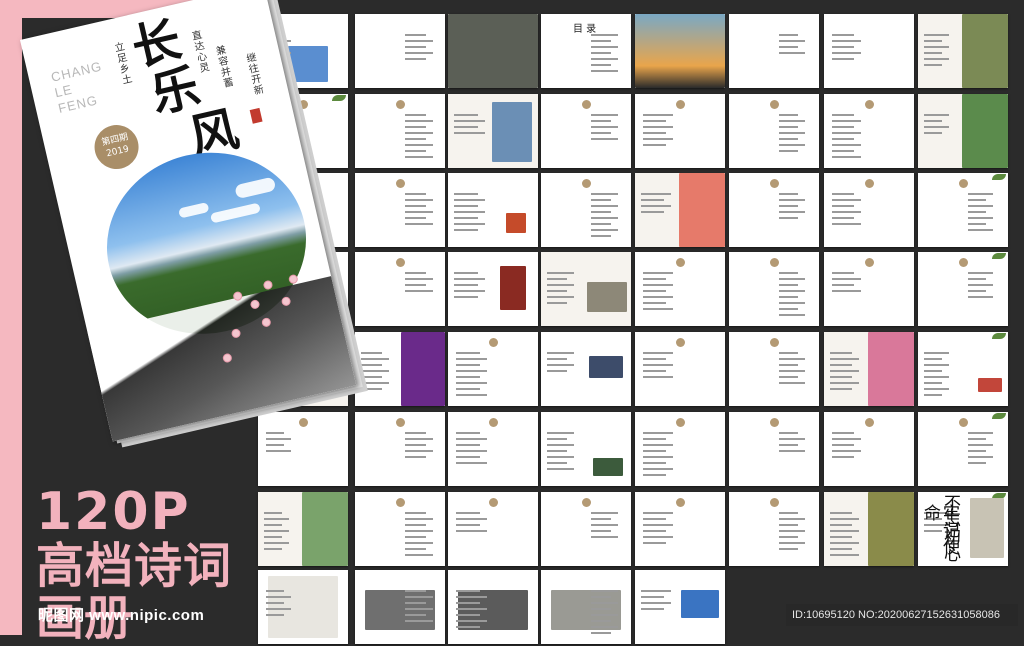 Image resolution: width=1024 pixels, height=646 pixels. I want to click on cover-motto: 立足乡土, so click(121, 64).